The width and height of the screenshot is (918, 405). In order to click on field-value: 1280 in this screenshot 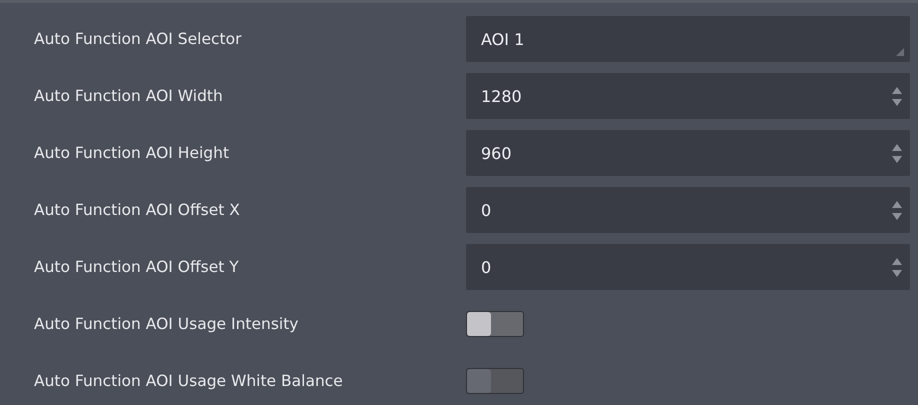, I will do `click(502, 96)`.